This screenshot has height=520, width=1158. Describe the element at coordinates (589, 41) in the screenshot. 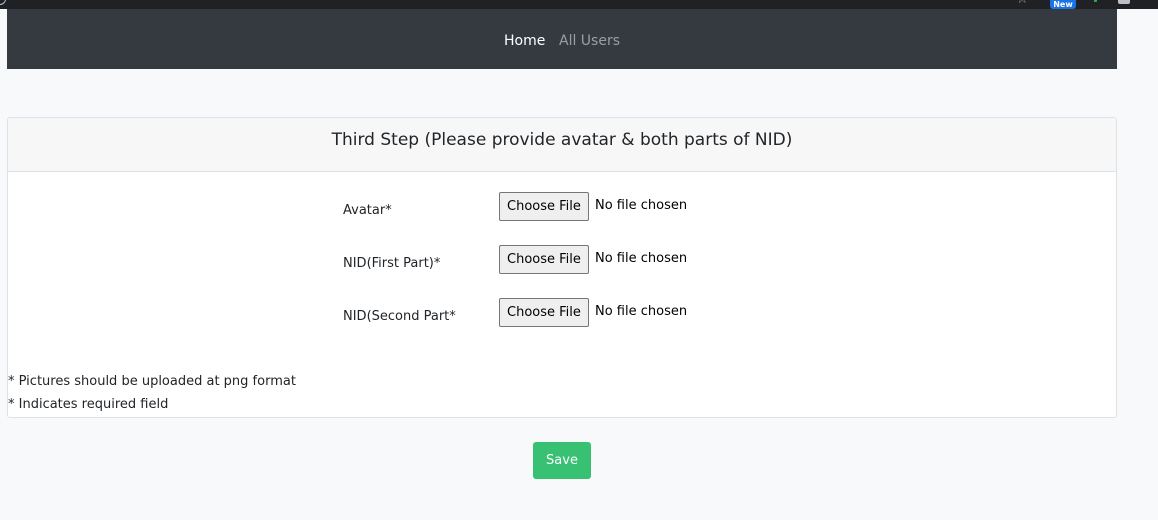

I see `nav-all-users-link: All Users` at that location.